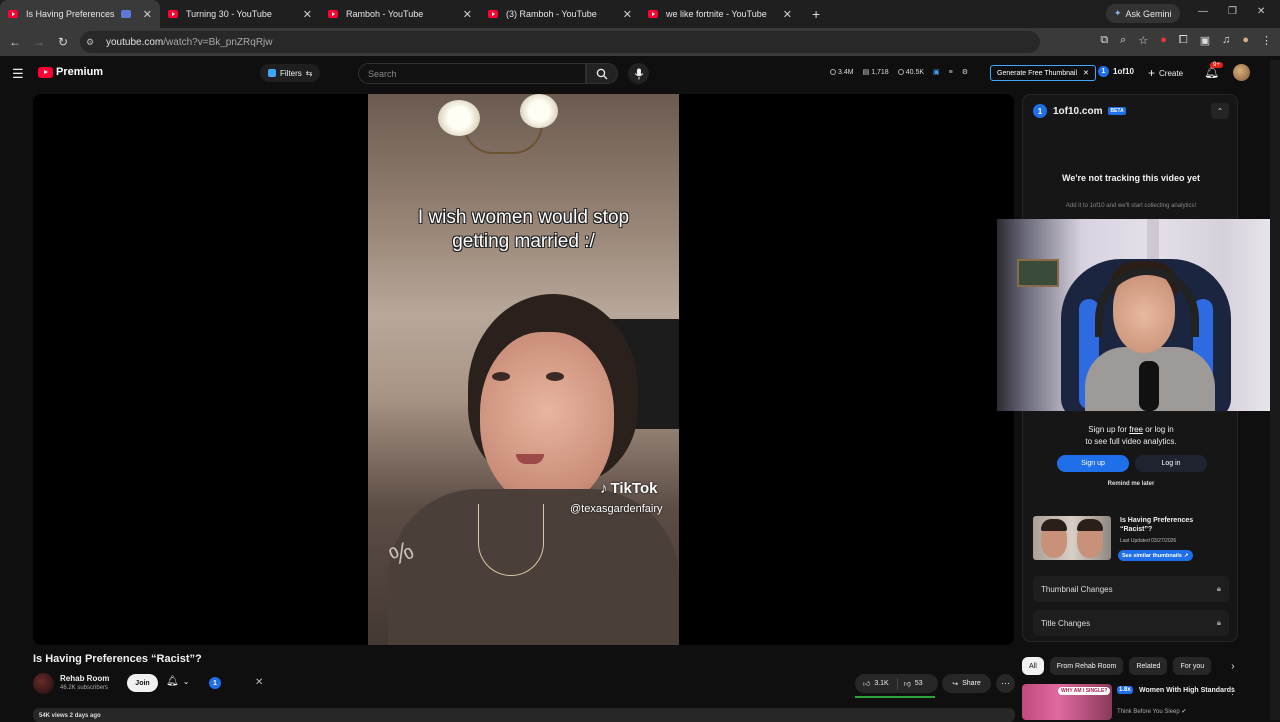 This screenshot has height=722, width=1280. I want to click on thumbnail-changes-label: Thumbnail Changes, so click(1077, 589).